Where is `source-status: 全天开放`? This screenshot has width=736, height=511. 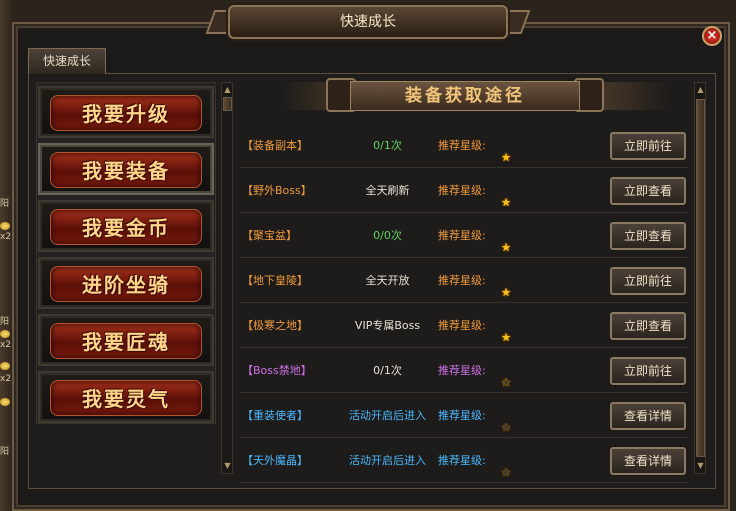 source-status: 全天开放 is located at coordinates (387, 280).